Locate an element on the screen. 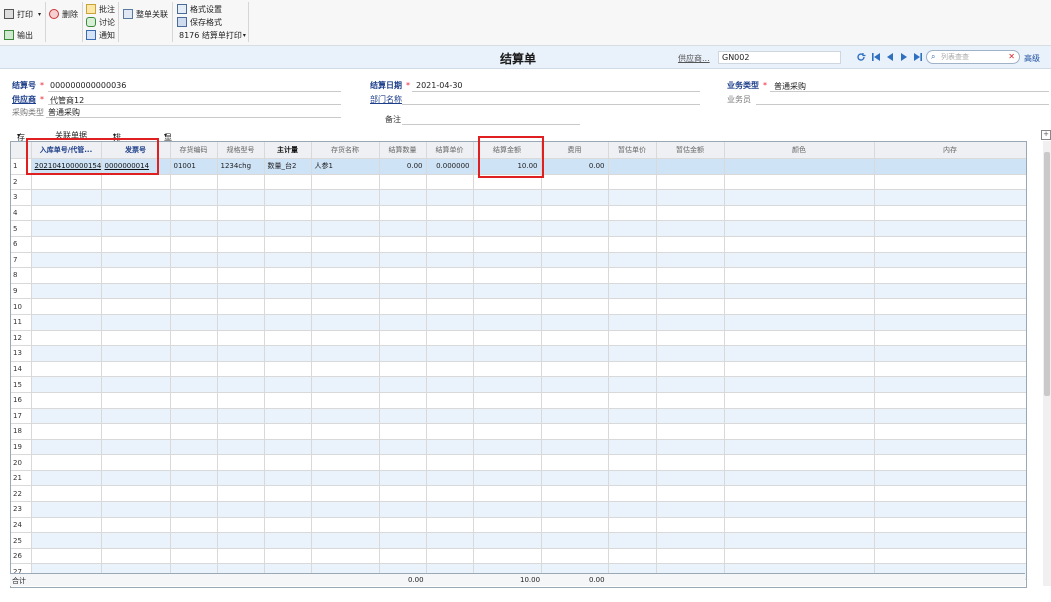 This screenshot has width=1051, height=602. table-row: 22 is located at coordinates (518, 494).